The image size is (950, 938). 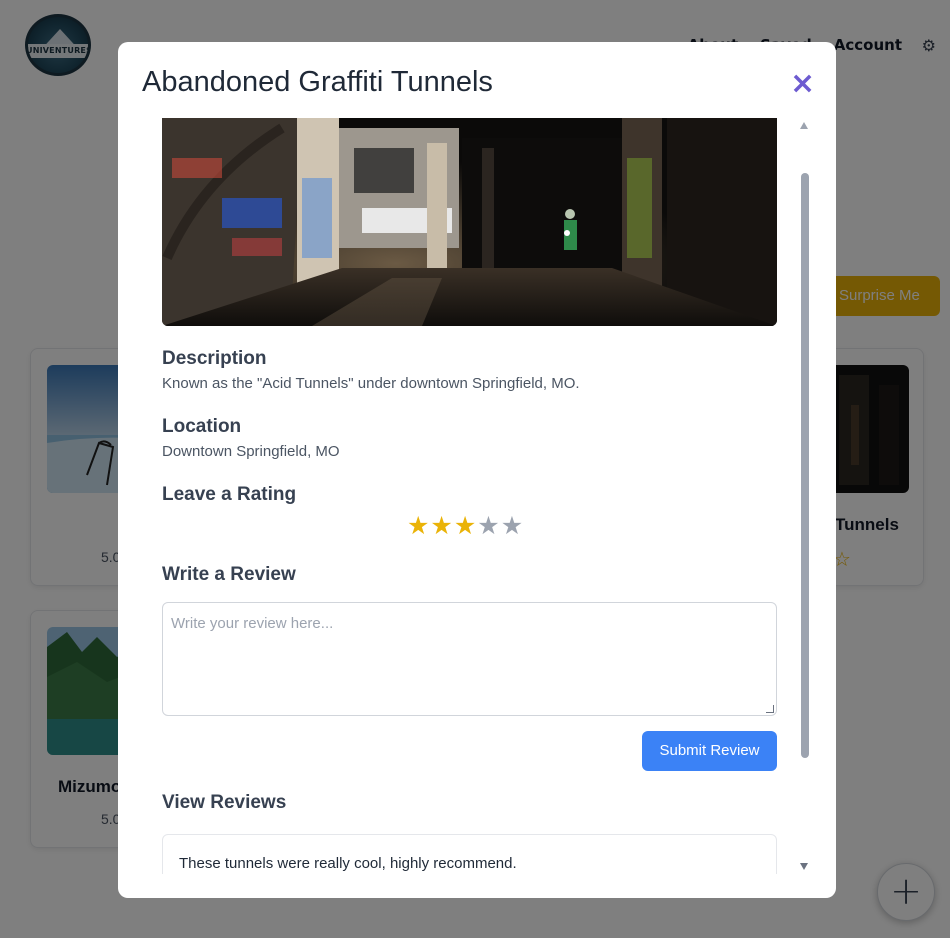 I want to click on star-1-icon: ★, so click(x=418, y=526).